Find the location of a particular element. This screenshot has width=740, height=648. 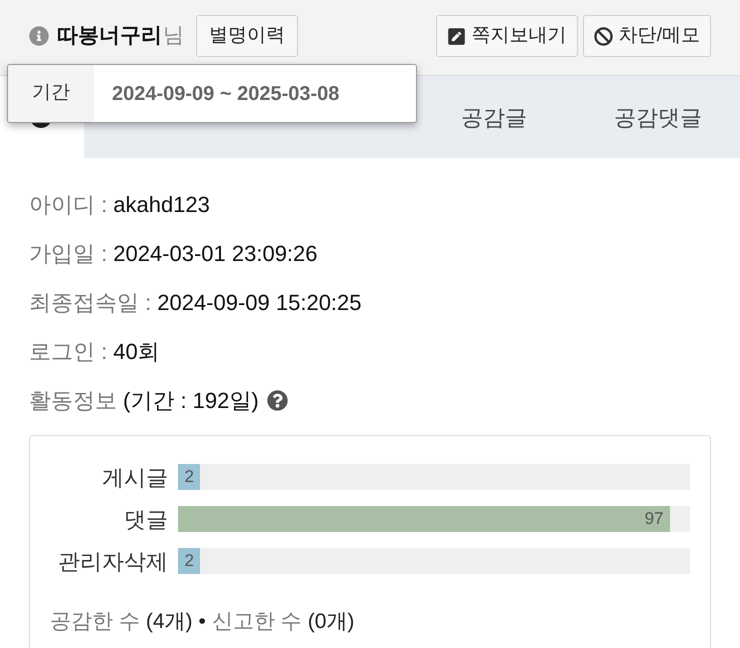

activity-period: (기간 : 192일) is located at coordinates (191, 401).